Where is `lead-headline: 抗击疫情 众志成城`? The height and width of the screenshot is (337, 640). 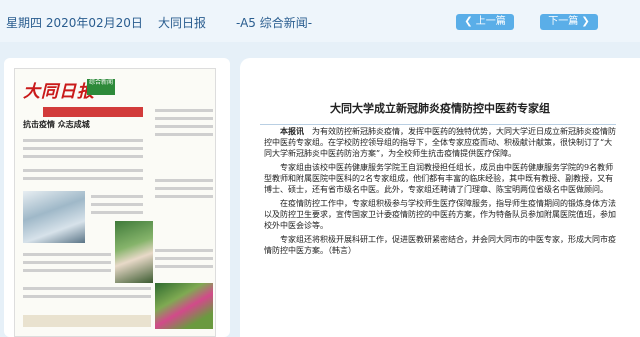 lead-headline: 抗击疫情 众志成城 is located at coordinates (56, 124).